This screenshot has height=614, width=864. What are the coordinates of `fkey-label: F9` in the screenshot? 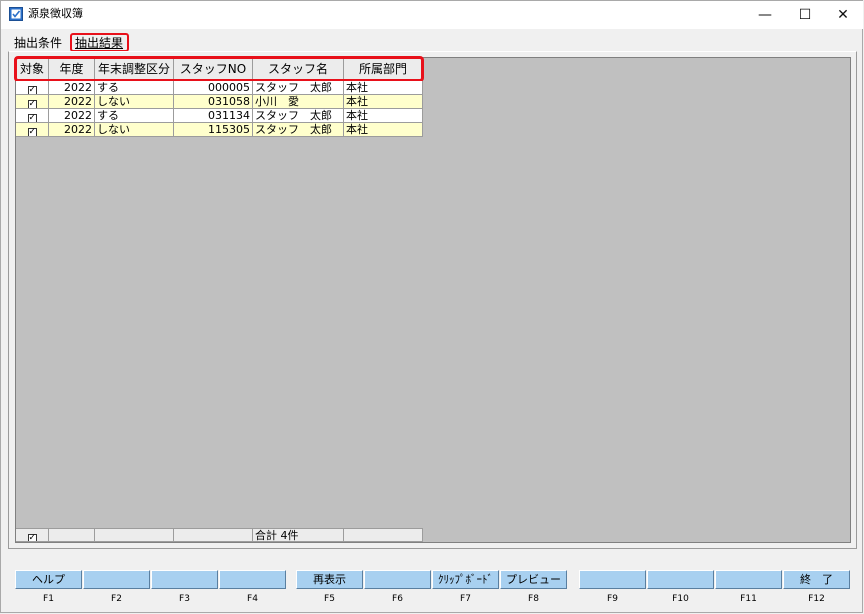 It's located at (612, 599).